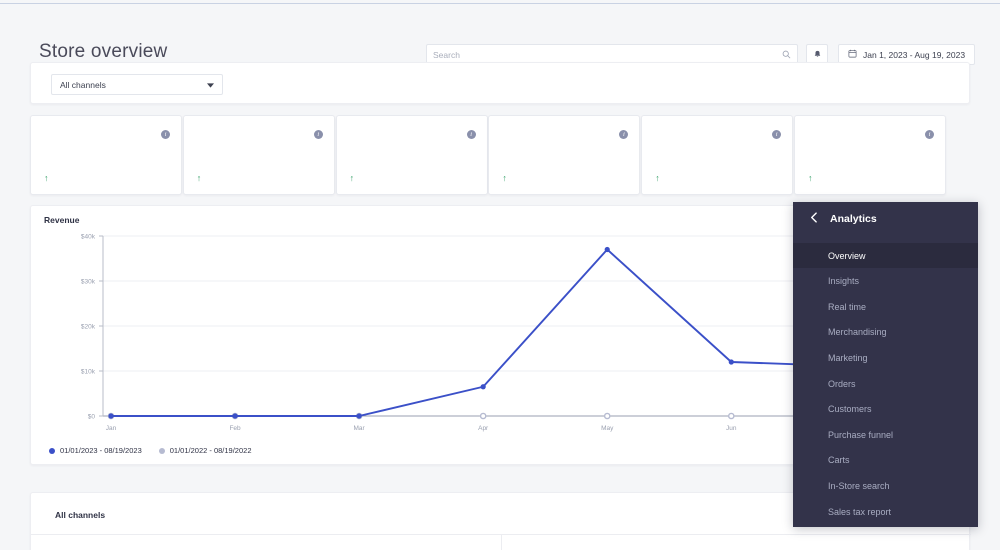  Describe the element at coordinates (842, 383) in the screenshot. I see `sidebar-item-label: Orders` at that location.